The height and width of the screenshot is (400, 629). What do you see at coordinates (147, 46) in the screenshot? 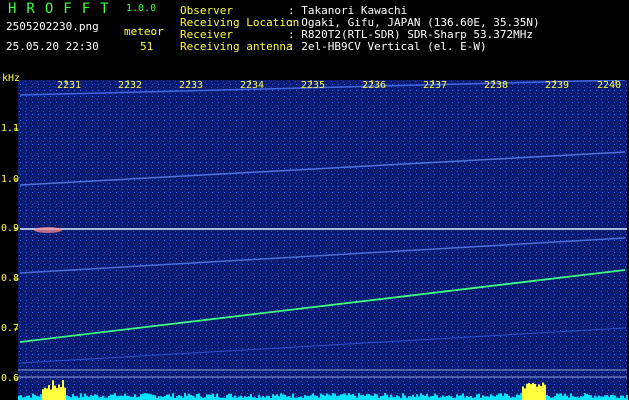
I see `meteor-count: 51` at bounding box center [147, 46].